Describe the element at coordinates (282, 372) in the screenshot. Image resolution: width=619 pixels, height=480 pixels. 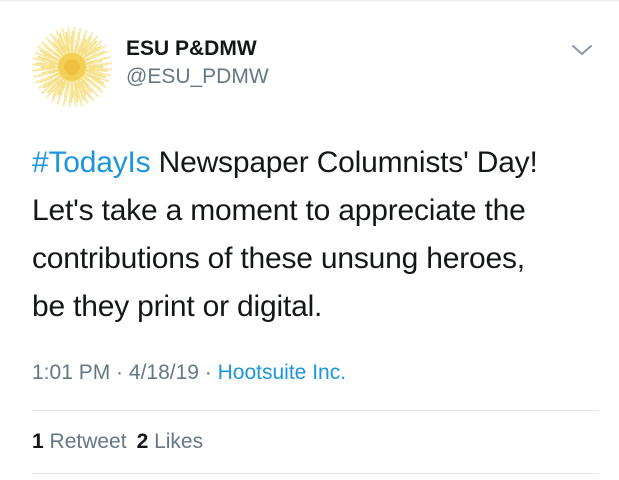
I see `tweet-source-link: Hootsuite Inc.` at that location.